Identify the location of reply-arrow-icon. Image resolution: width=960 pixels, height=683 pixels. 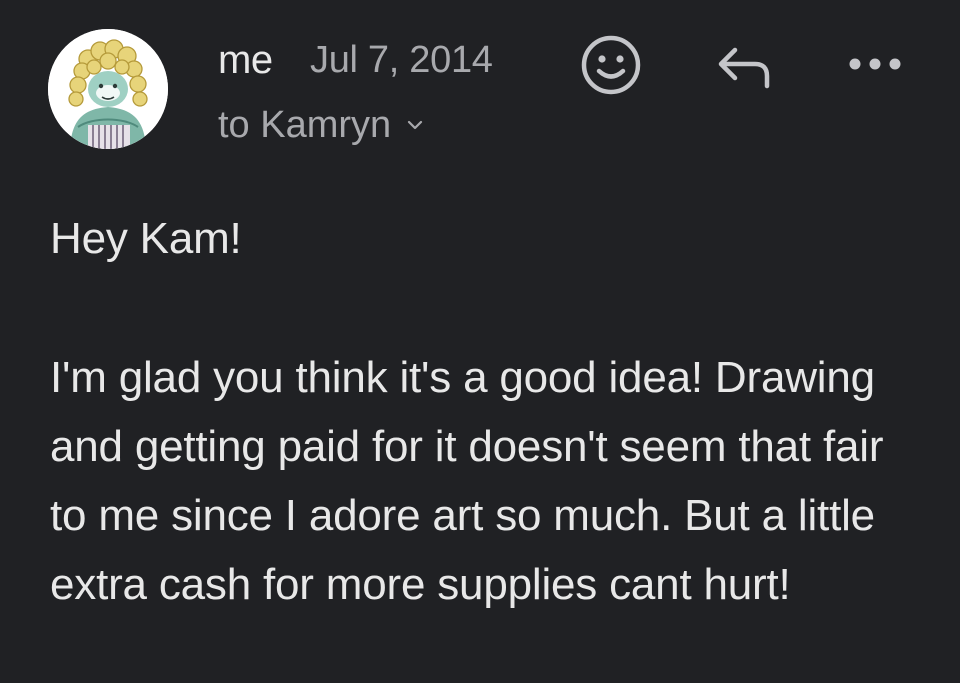
(744, 68).